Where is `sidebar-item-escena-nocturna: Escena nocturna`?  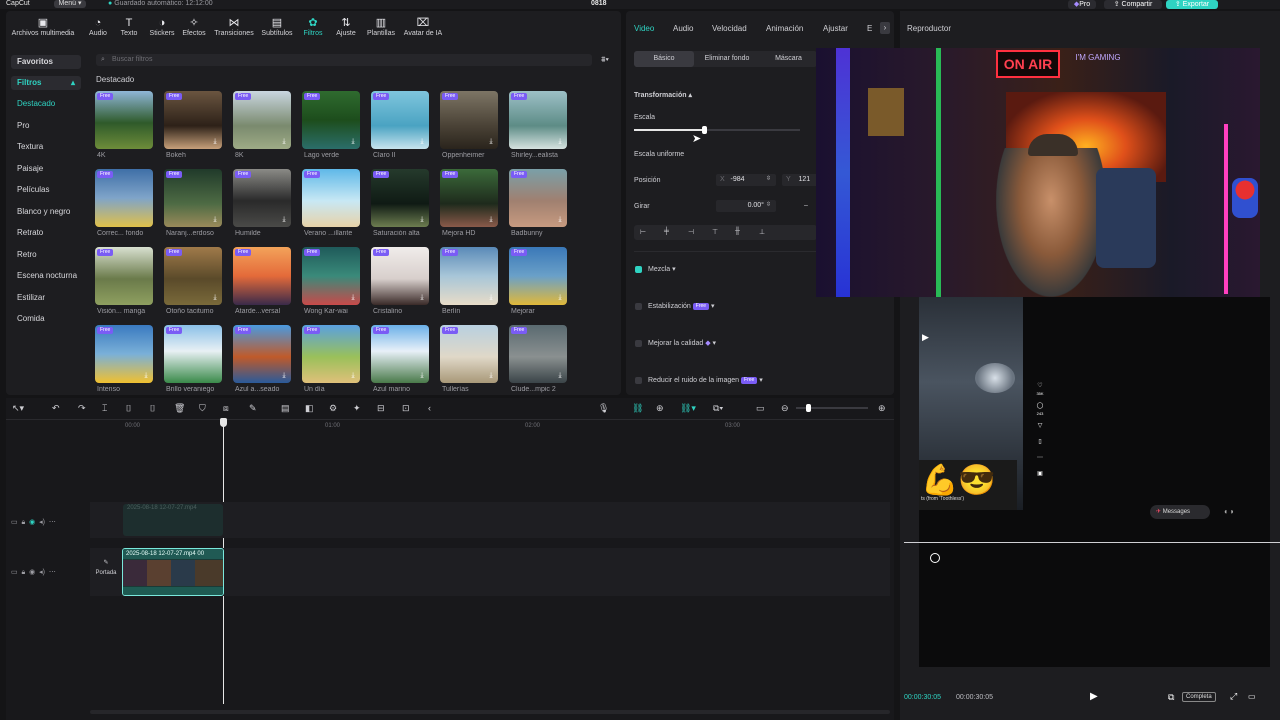 sidebar-item-escena-nocturna: Escena nocturna is located at coordinates (46, 276).